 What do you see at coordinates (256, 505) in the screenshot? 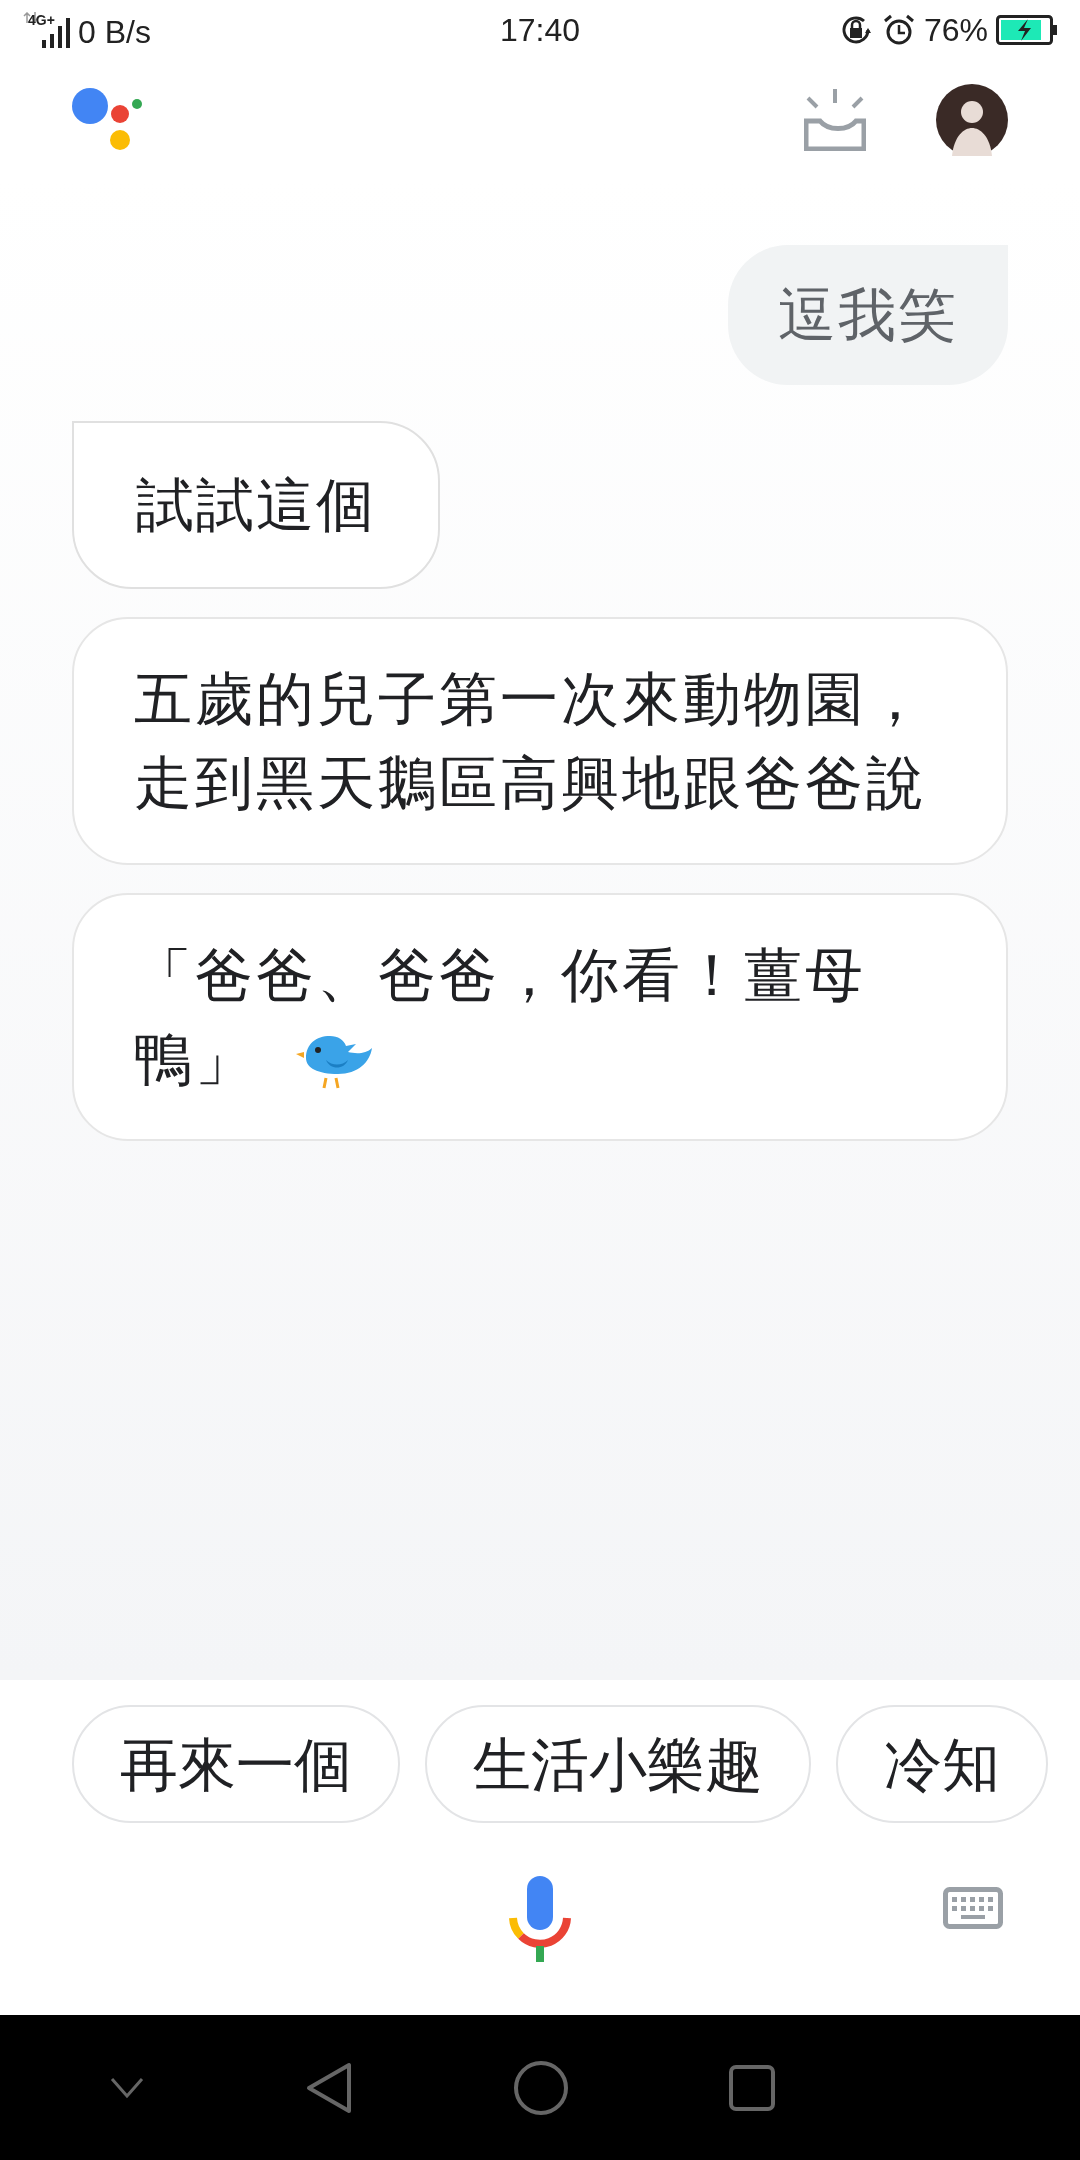
I see `assistant-message: 試試這個` at bounding box center [256, 505].